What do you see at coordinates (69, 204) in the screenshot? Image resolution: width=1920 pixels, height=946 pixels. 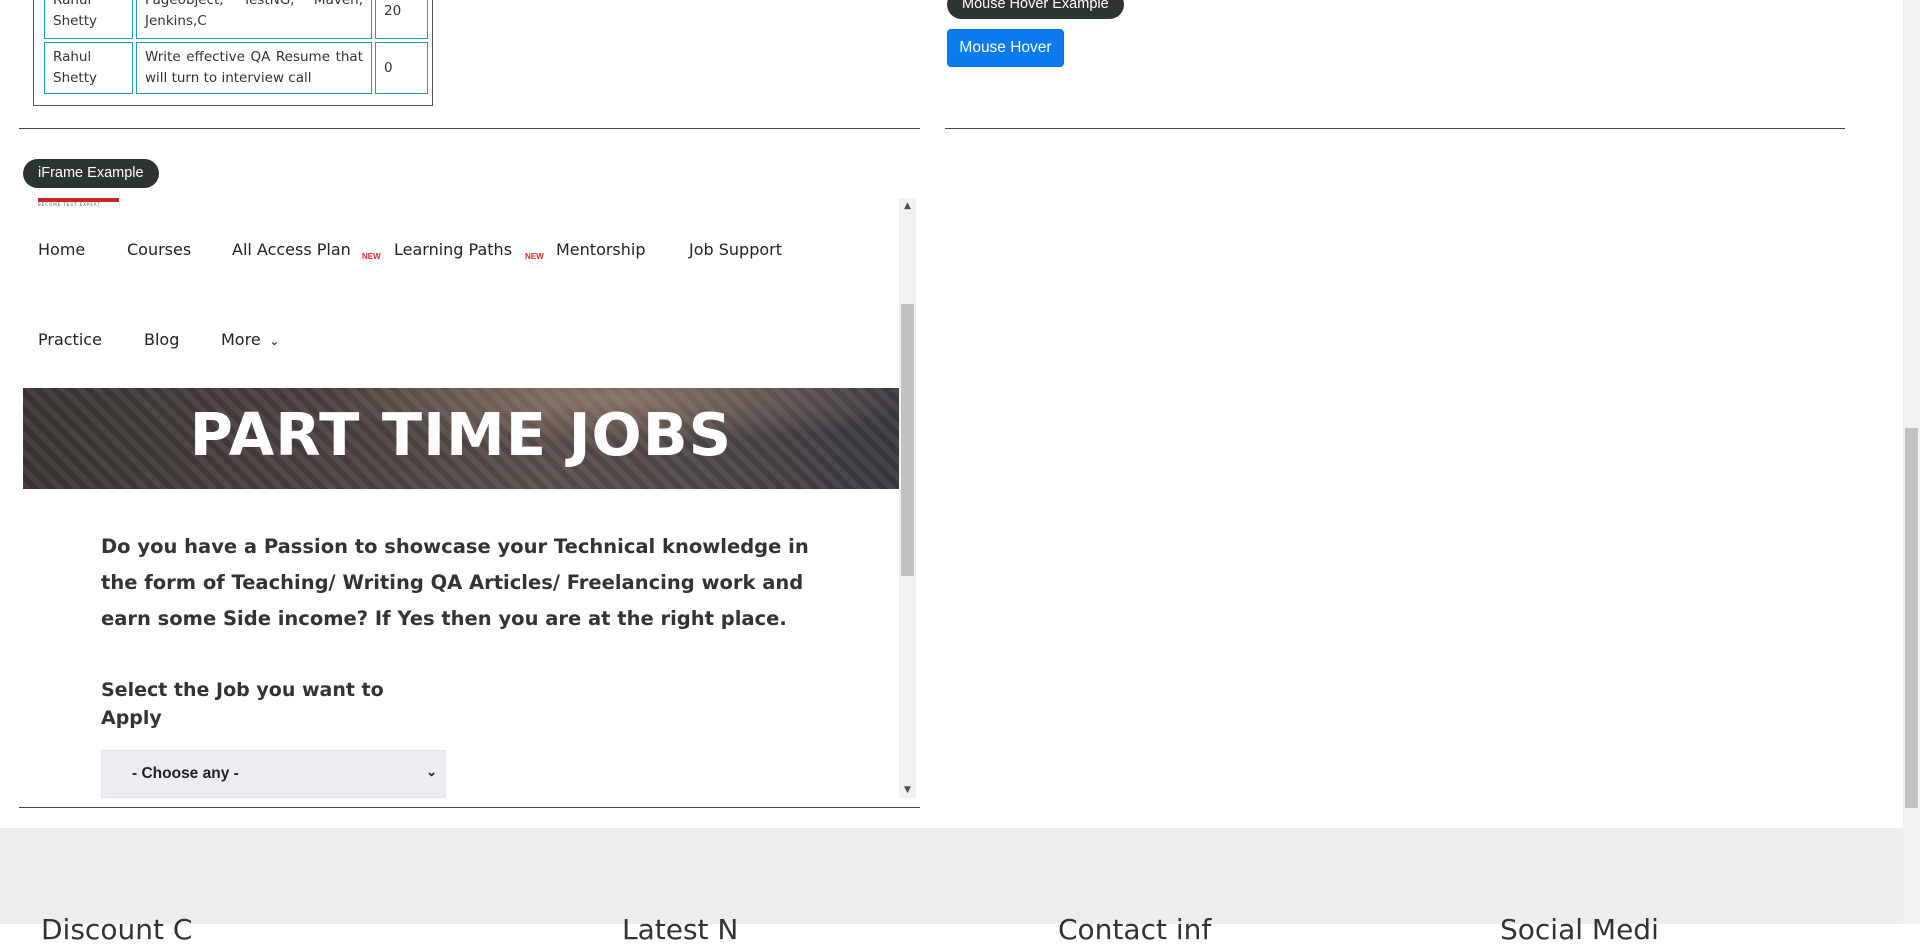 I see `logo-tagline: BECOME TEST EXPERT` at bounding box center [69, 204].